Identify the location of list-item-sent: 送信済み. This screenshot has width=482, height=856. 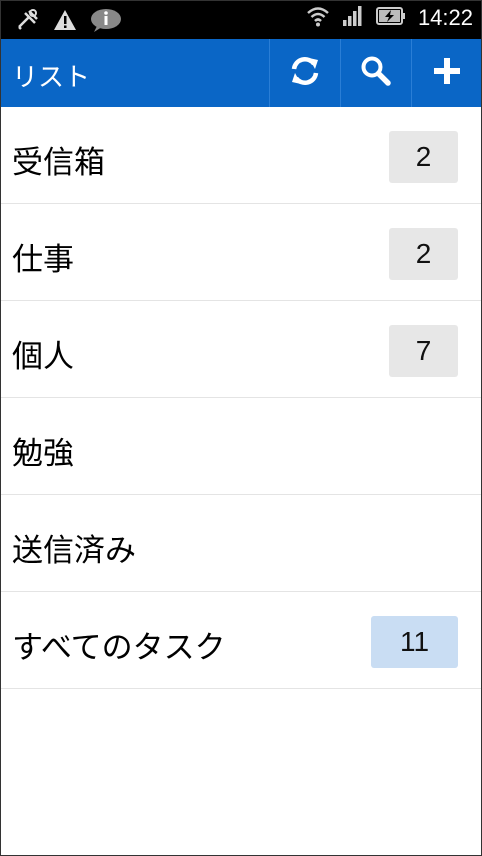
(241, 543).